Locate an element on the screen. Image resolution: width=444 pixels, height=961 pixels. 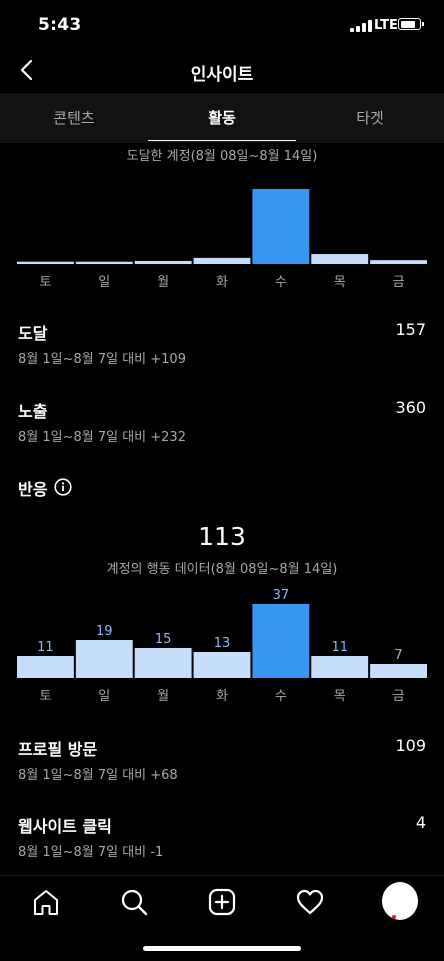
profile-visits-stat: 프로필 방문 109 8월 1일~8월 7일 대비 +68 is located at coordinates (222, 761).